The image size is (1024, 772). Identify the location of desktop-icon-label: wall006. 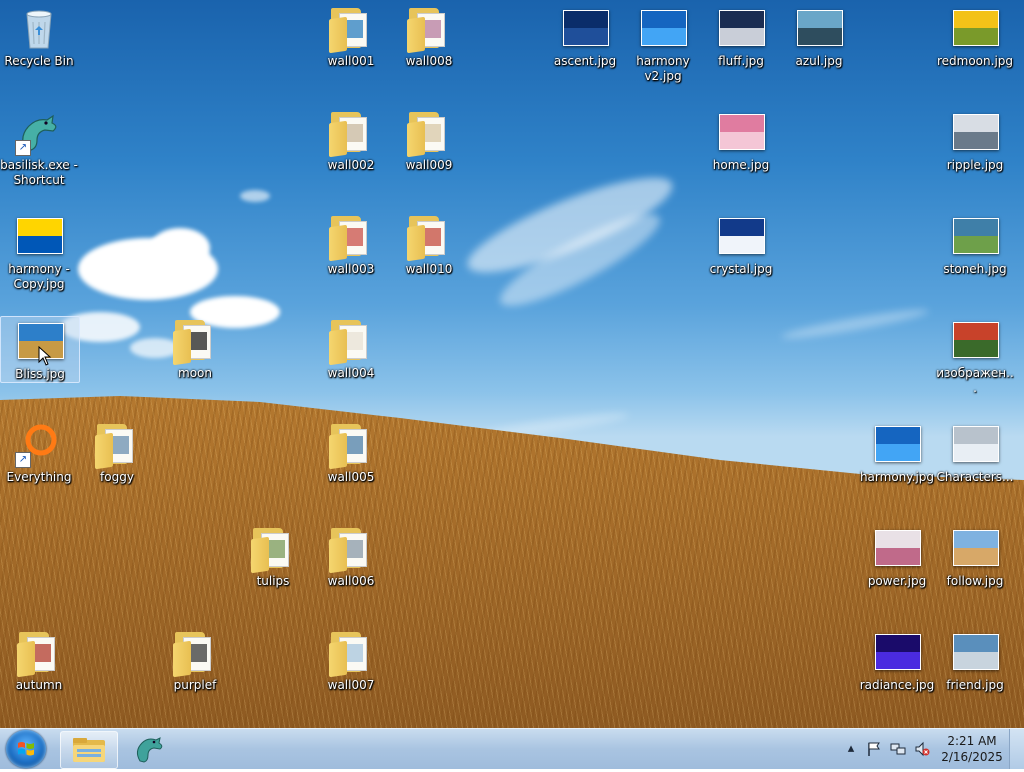
(351, 581).